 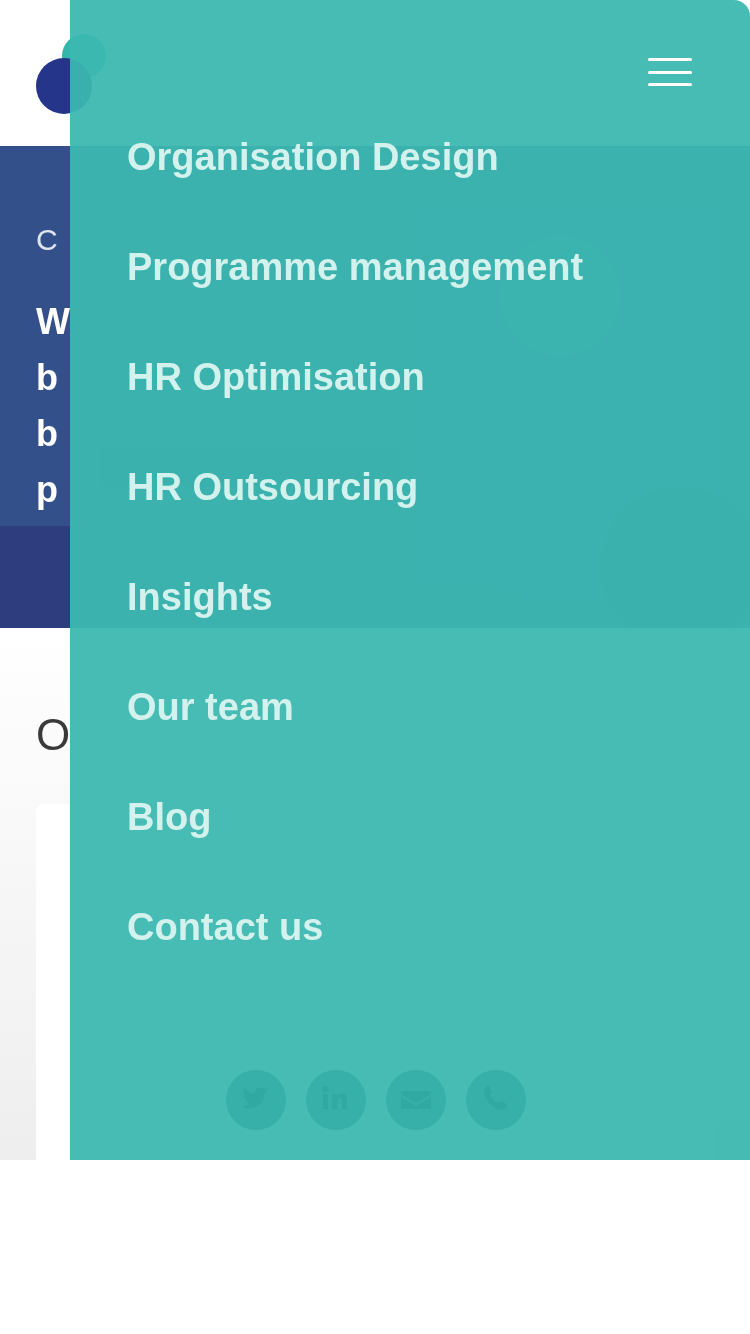 What do you see at coordinates (256, 1100) in the screenshot?
I see `twitter-icon` at bounding box center [256, 1100].